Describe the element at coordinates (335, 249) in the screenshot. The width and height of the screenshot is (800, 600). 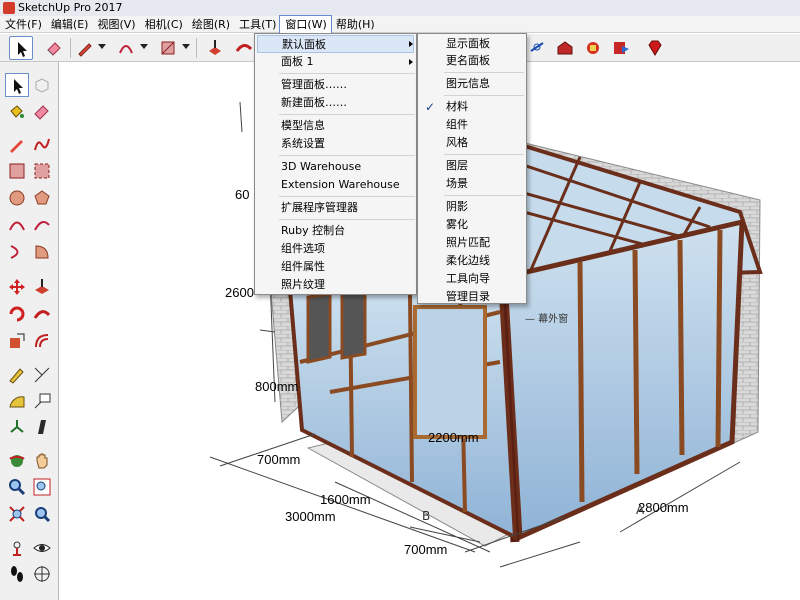
I see `menu-item-component-options: 组件选项` at that location.